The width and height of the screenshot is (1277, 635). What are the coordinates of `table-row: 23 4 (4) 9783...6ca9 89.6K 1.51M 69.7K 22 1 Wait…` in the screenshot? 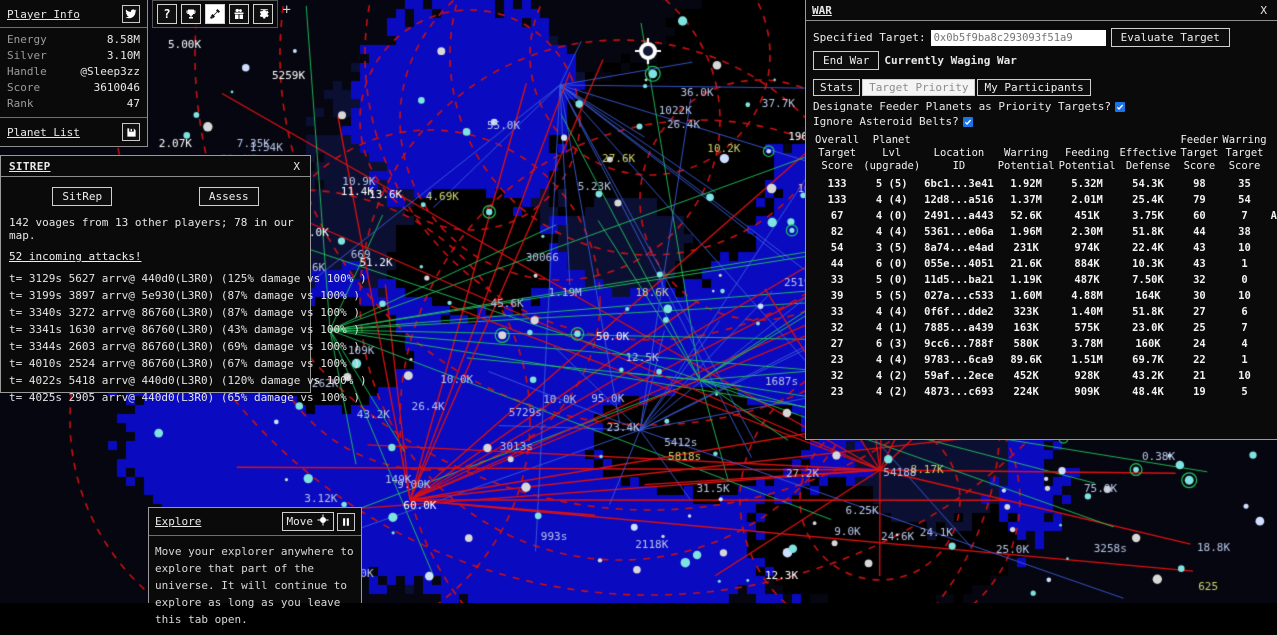 It's located at (1045, 360).